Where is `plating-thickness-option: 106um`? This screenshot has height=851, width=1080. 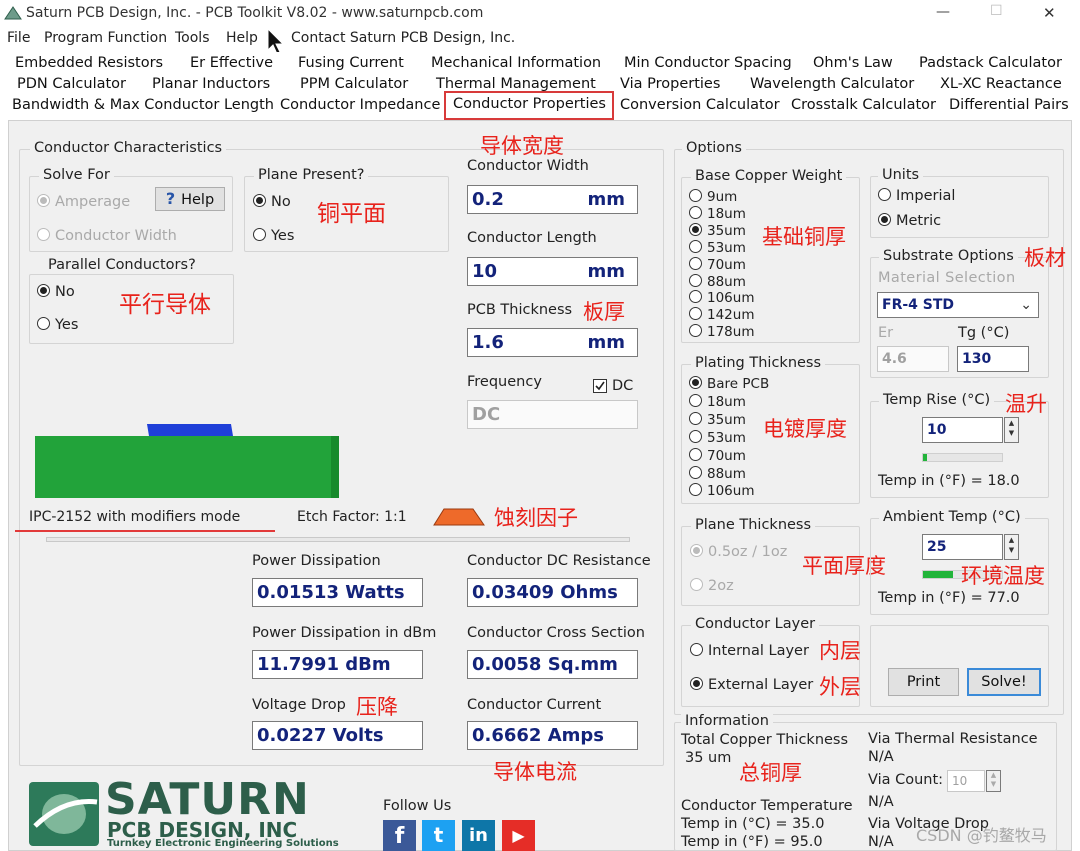
plating-thickness-option: 106um is located at coordinates (721, 491).